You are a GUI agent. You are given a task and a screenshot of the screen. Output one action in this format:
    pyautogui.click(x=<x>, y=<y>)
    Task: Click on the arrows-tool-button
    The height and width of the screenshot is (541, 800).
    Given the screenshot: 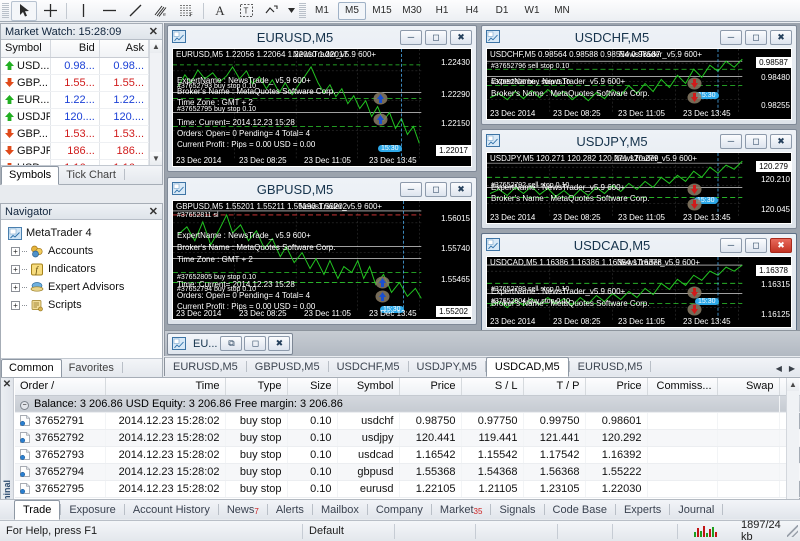 What is the action you would take?
    pyautogui.click(x=272, y=11)
    